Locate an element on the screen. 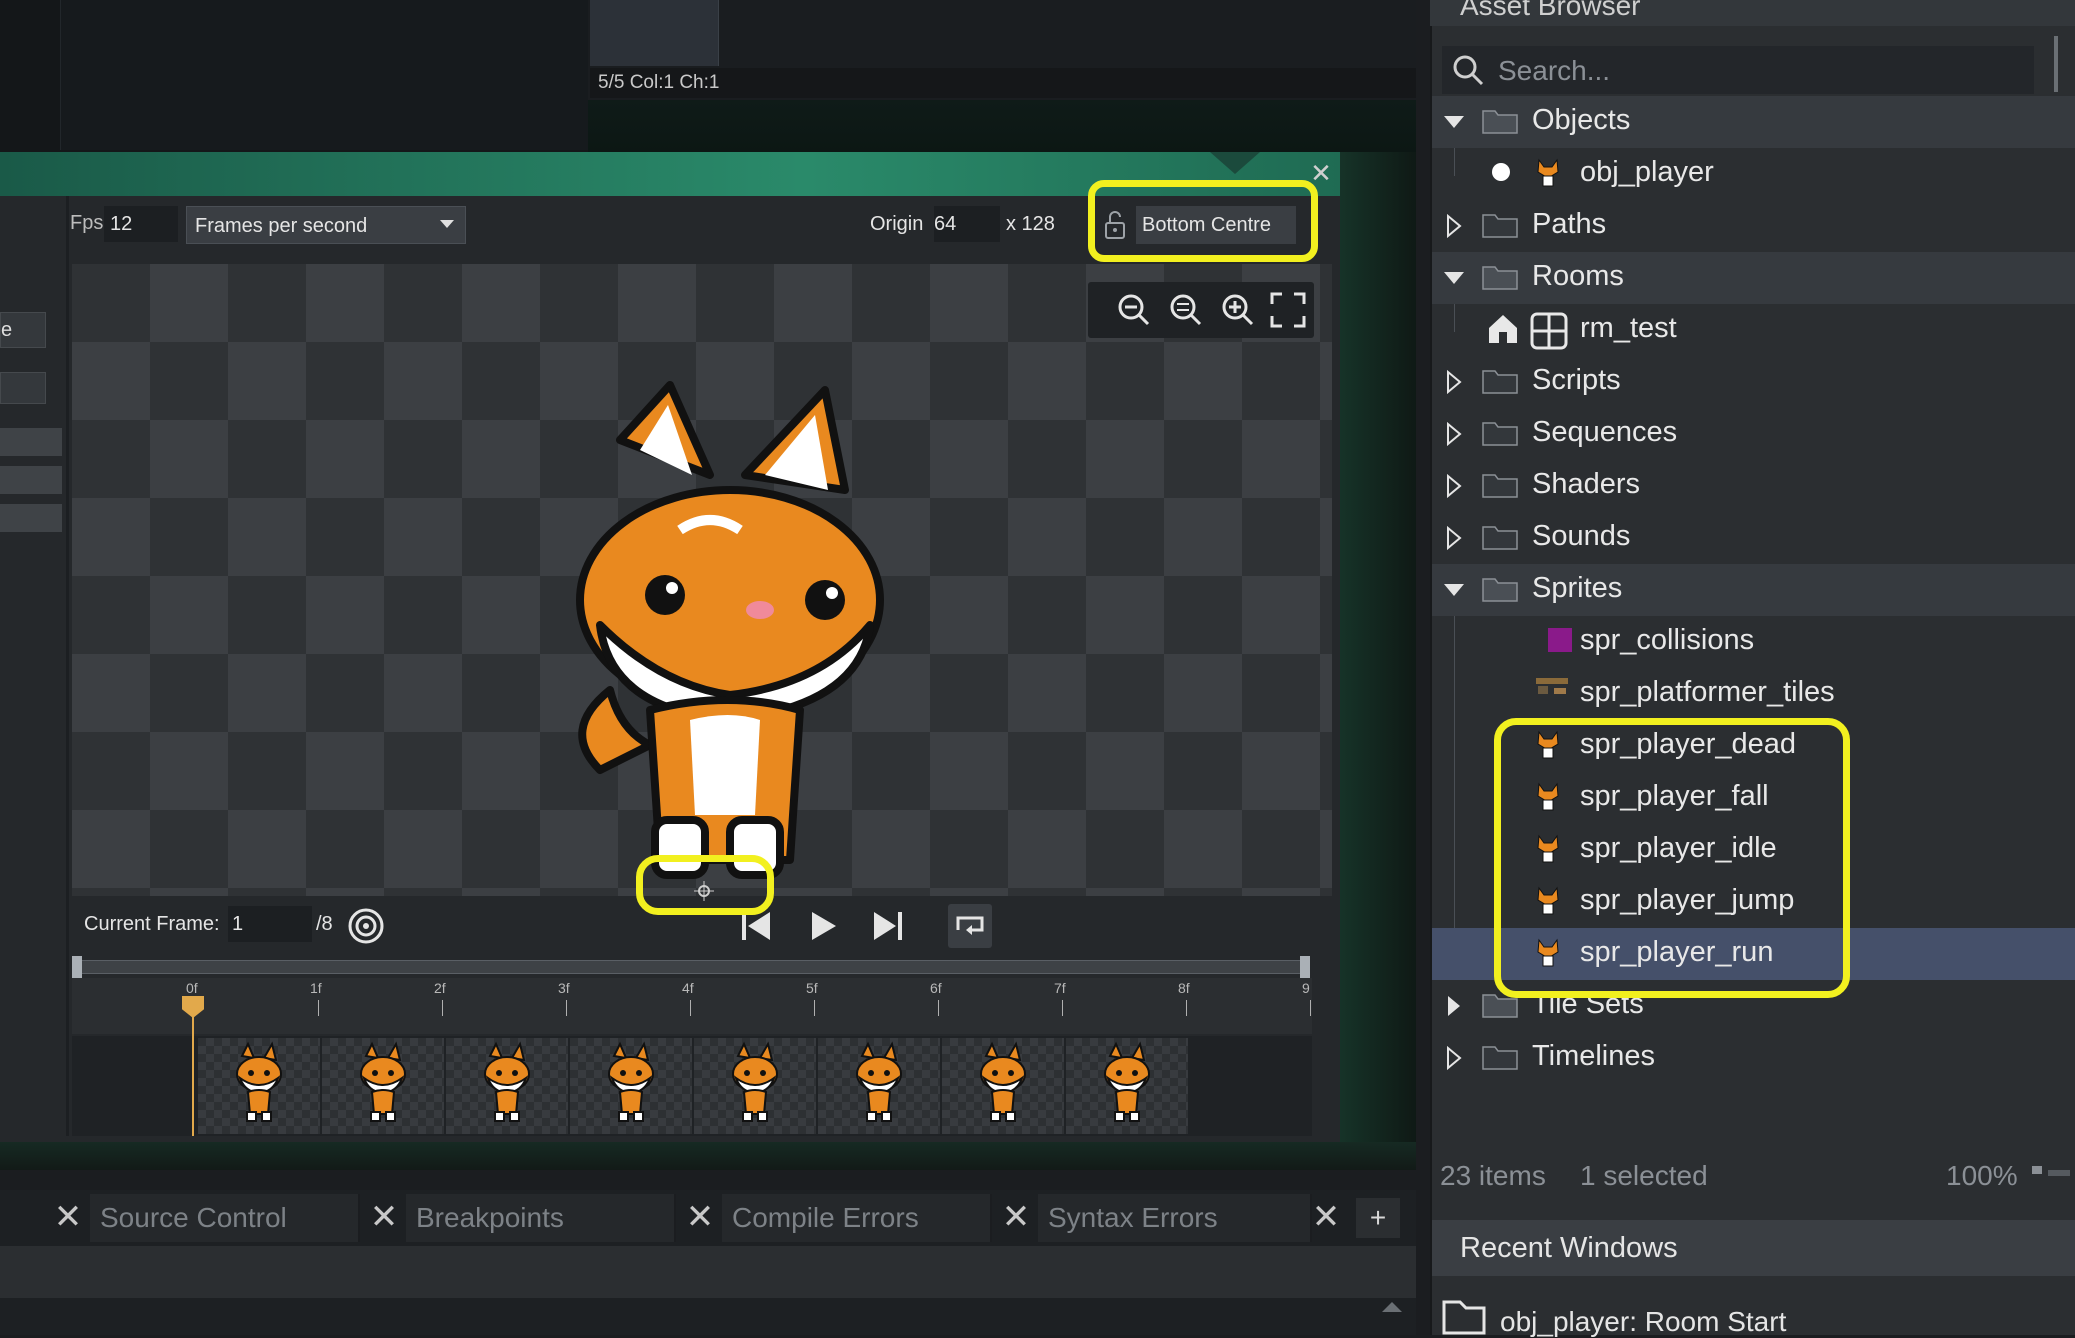  fps-mode-dropdown: Frames per second is located at coordinates (326, 225).